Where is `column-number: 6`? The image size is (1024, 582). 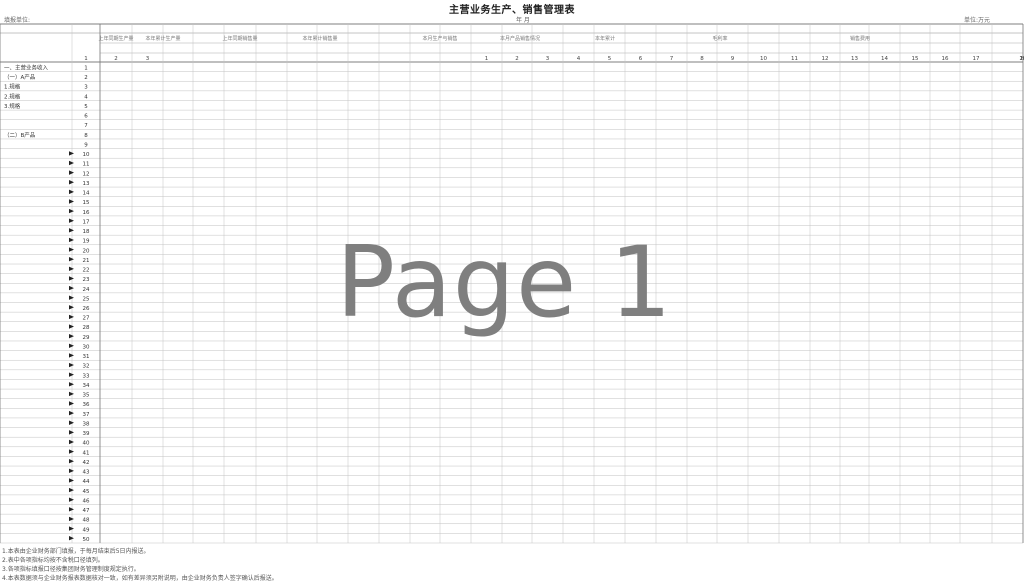
column-number: 6 is located at coordinates (641, 59).